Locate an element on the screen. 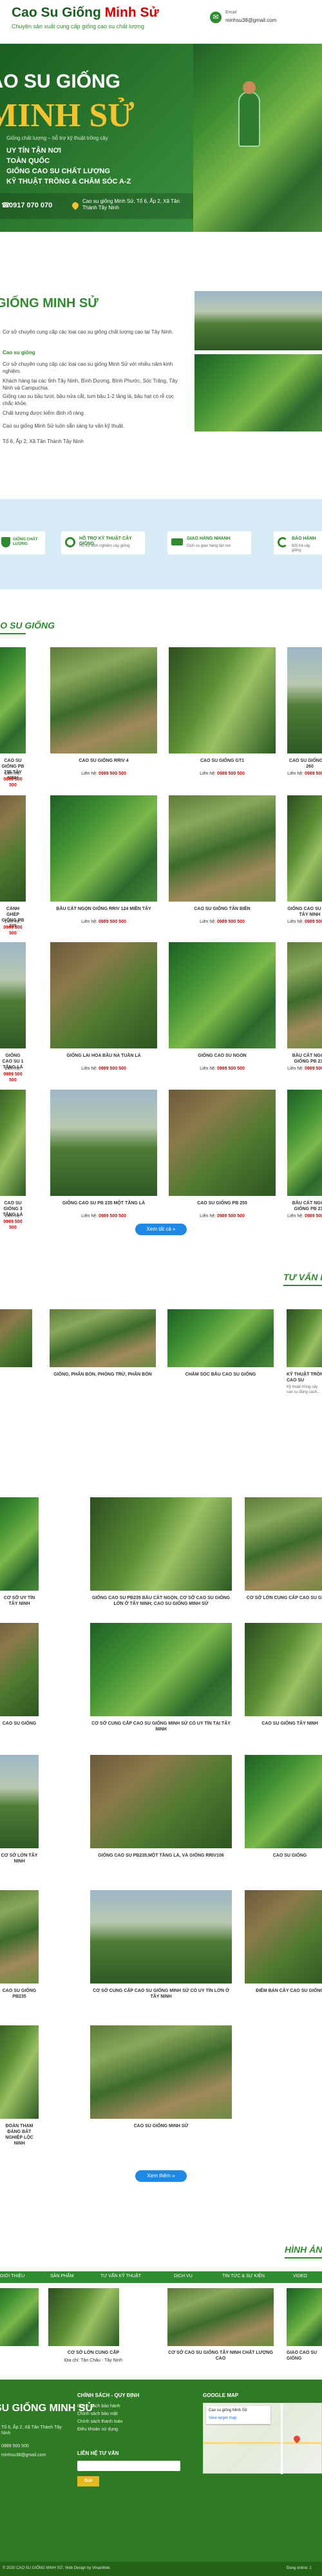 This screenshot has width=322, height=2576. gallery-title: CAO SU GIỐNG TÂY NINH is located at coordinates (283, 1724).